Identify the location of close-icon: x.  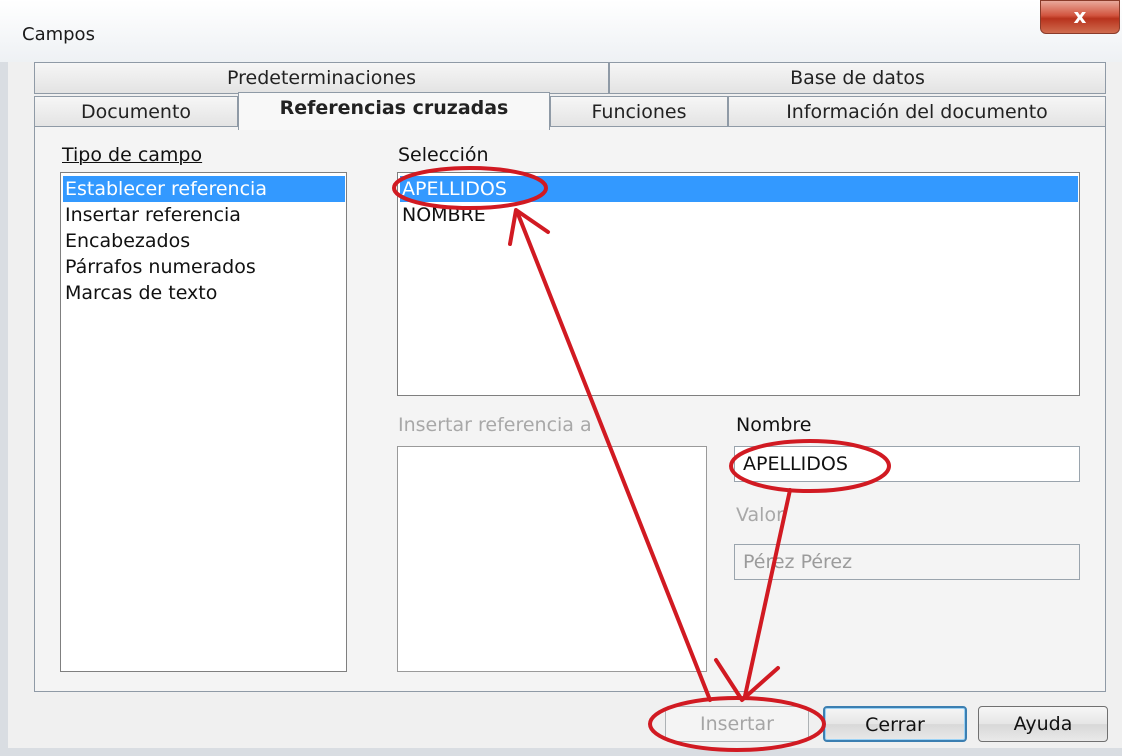
(1080, 16).